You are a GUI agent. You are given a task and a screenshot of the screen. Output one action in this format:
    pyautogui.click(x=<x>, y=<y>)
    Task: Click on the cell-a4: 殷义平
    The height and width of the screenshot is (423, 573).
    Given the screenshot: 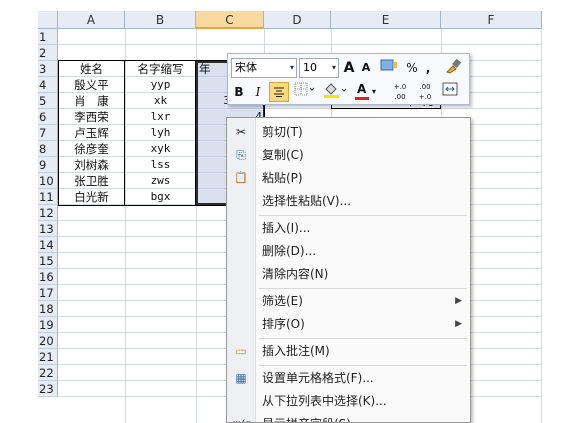 What is the action you would take?
    pyautogui.click(x=91, y=85)
    